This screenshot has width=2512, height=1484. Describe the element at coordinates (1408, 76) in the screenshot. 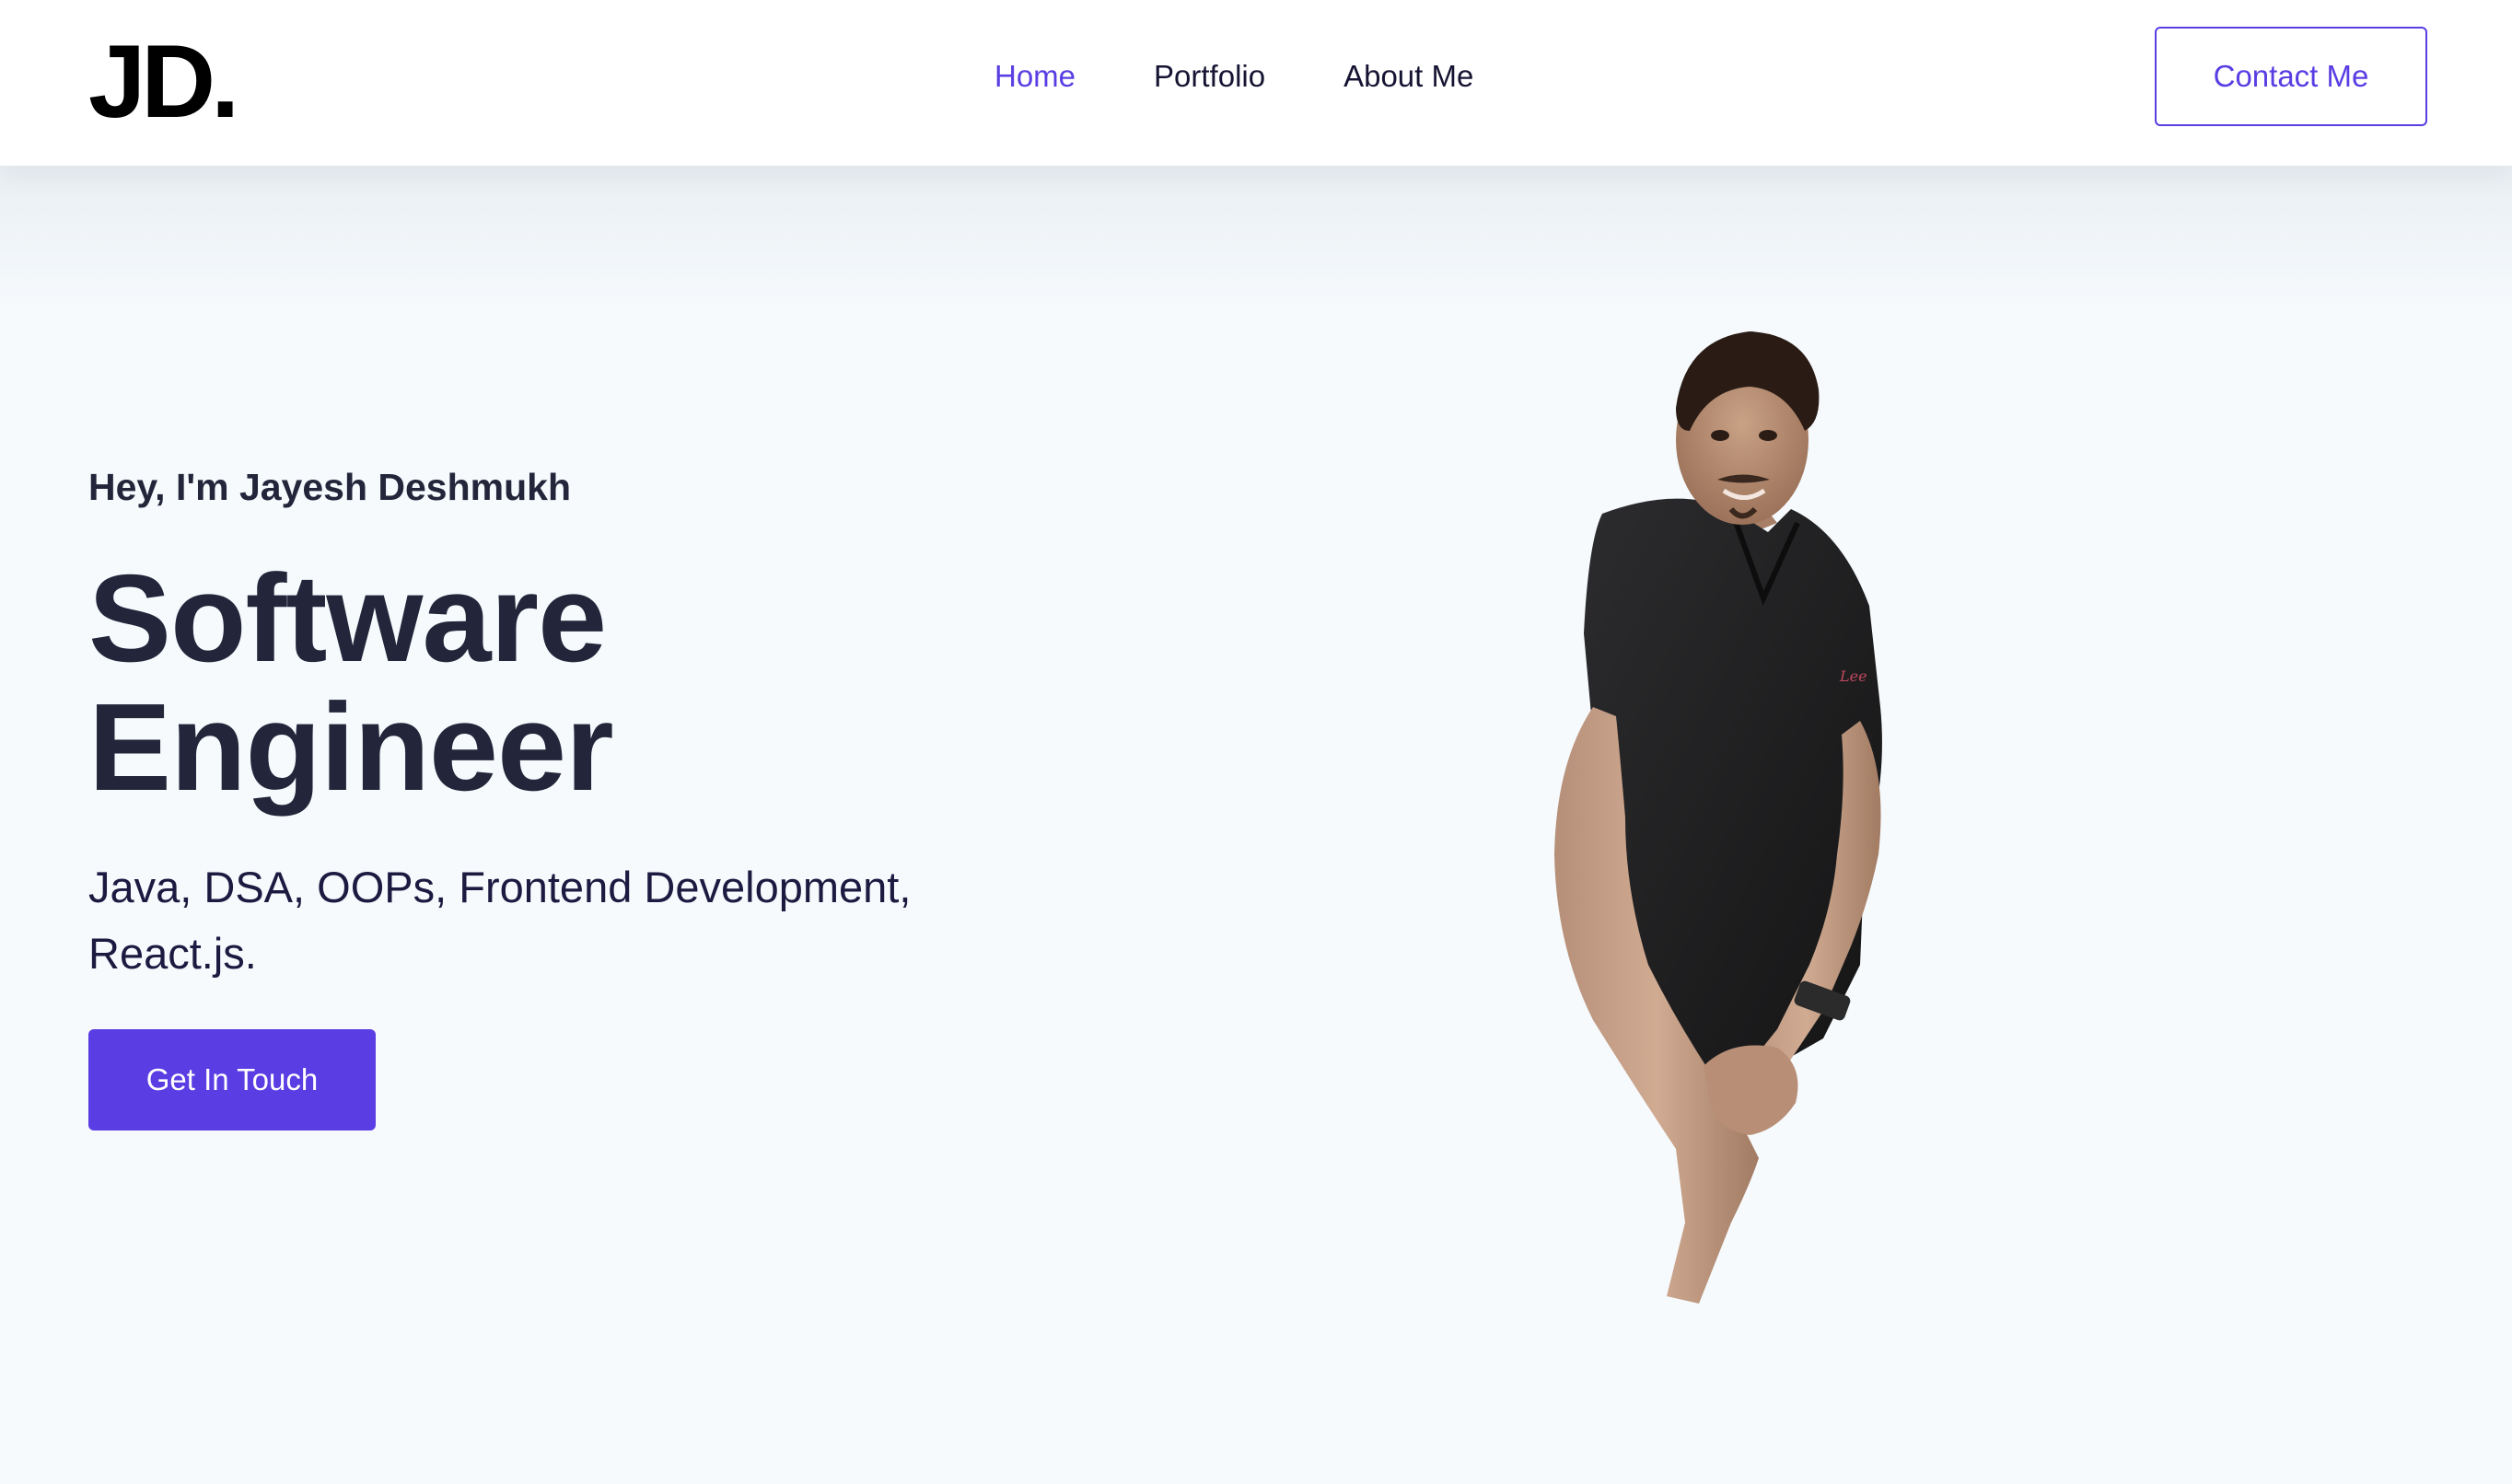

I see `nav-link-about-me: About Me` at that location.